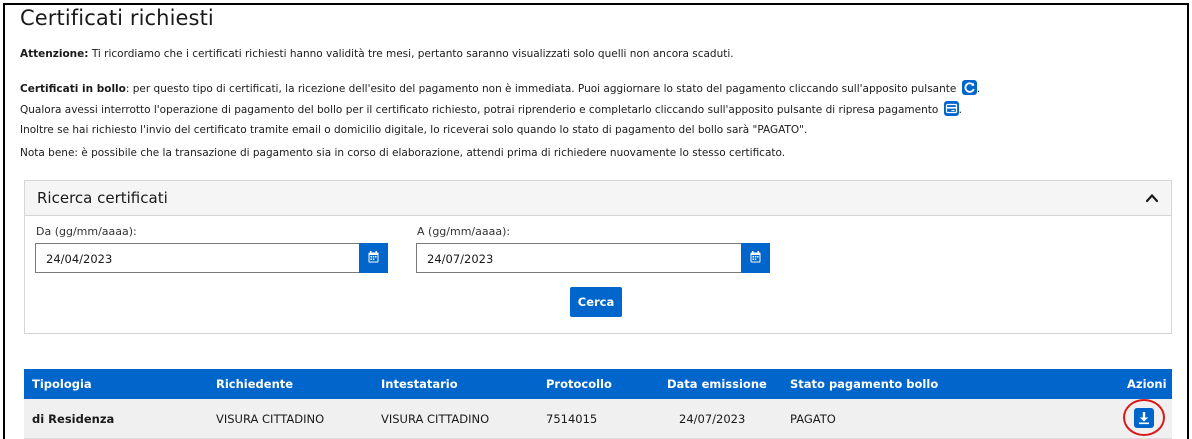 Image resolution: width=1192 pixels, height=439 pixels. Describe the element at coordinates (102, 198) in the screenshot. I see `search-panel-title: Ricerca certificati` at that location.